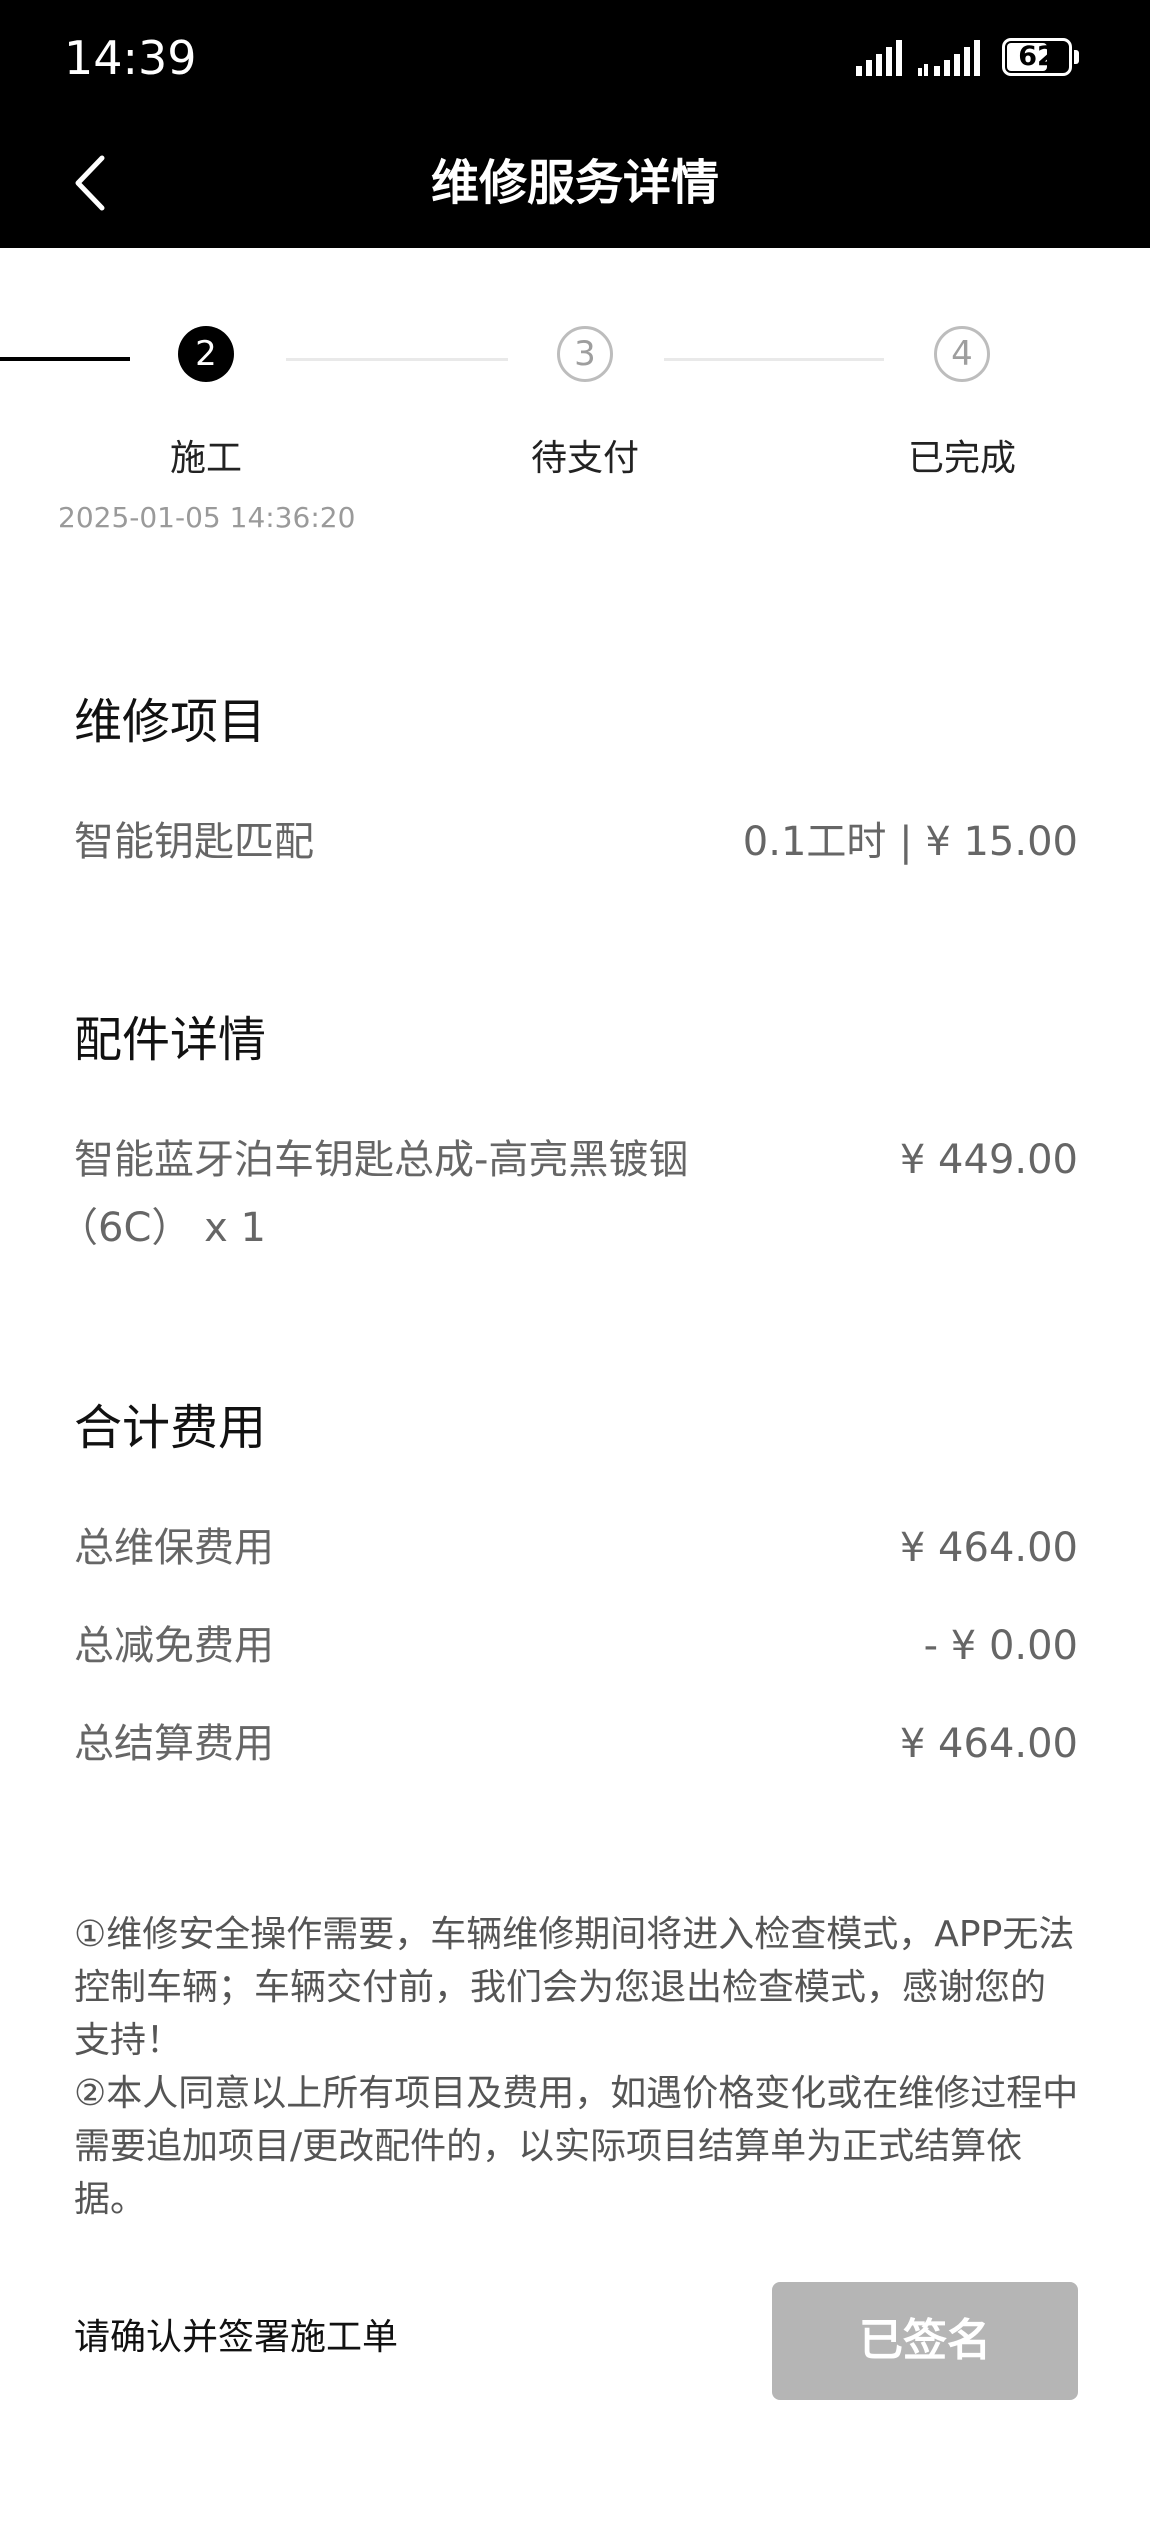 The width and height of the screenshot is (1150, 2542). I want to click on total-maintenance-label: 总维保费用, so click(174, 1548).